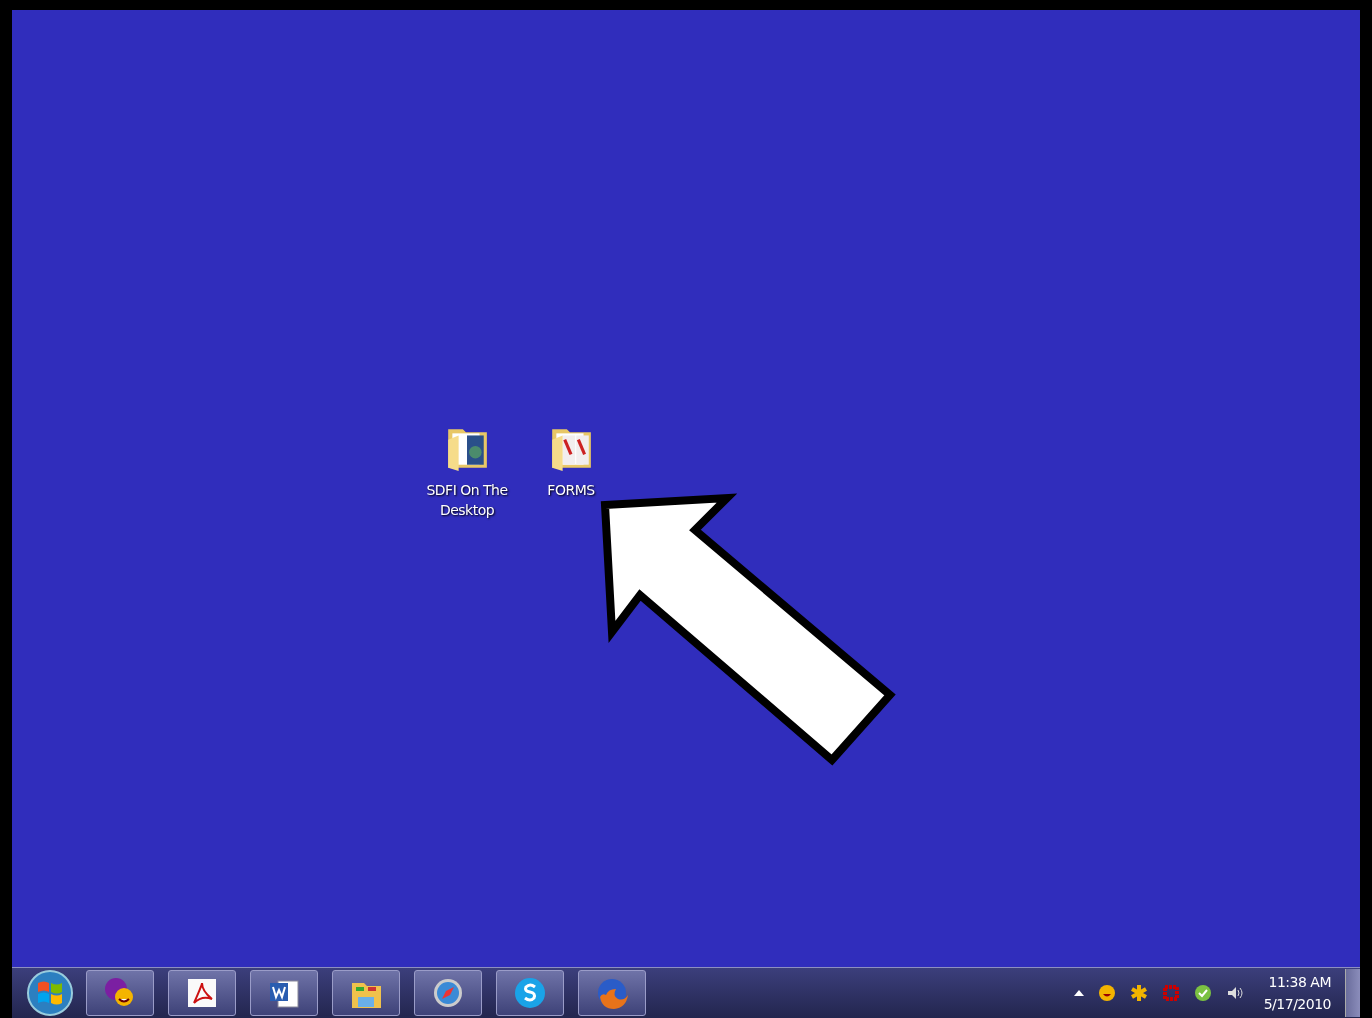 This screenshot has height=1018, width=1372. I want to click on chat-icon, so click(530, 993).